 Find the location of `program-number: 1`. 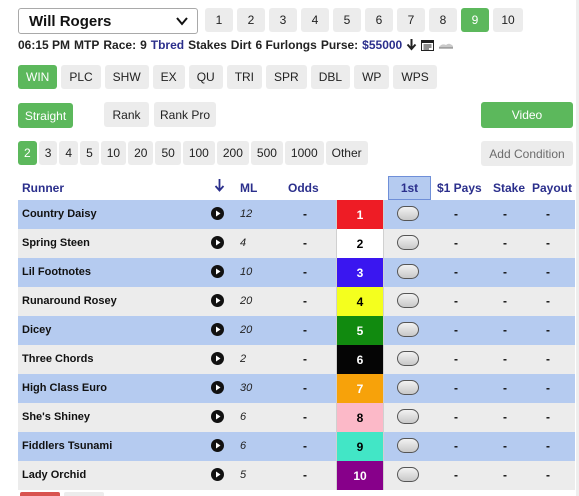

program-number: 1 is located at coordinates (360, 214).